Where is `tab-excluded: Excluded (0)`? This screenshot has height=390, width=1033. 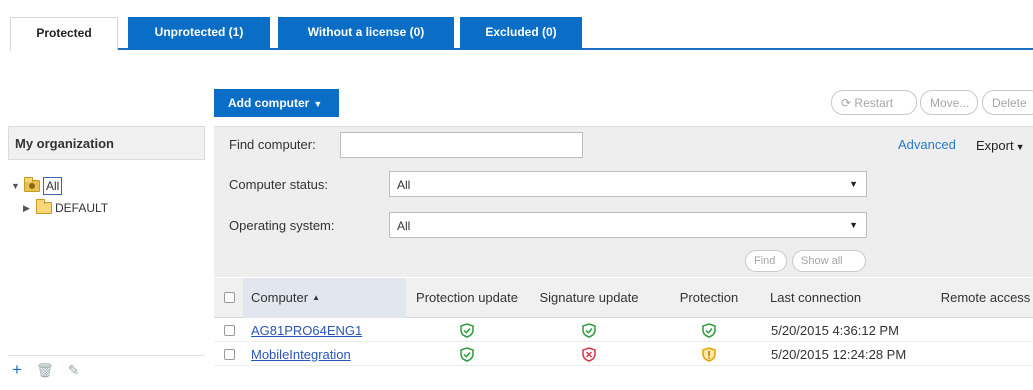
tab-excluded: Excluded (0) is located at coordinates (521, 33).